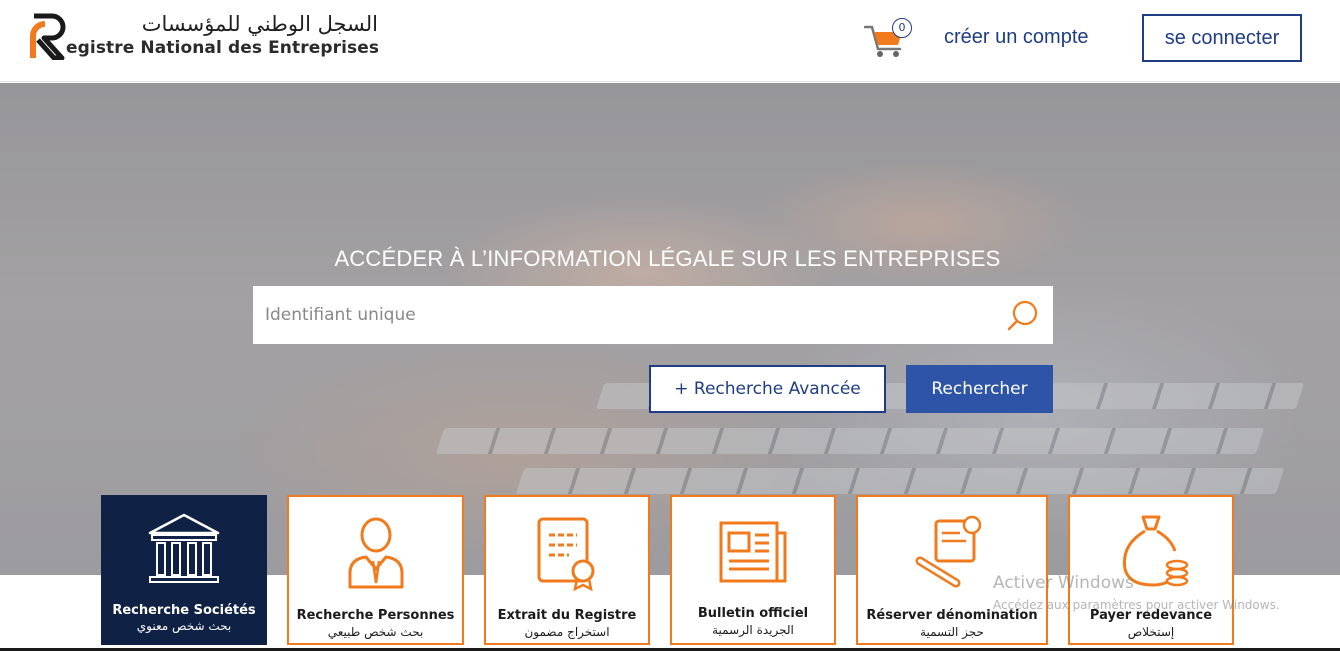  I want to click on tile-label: Extrait du Registre, so click(567, 615).